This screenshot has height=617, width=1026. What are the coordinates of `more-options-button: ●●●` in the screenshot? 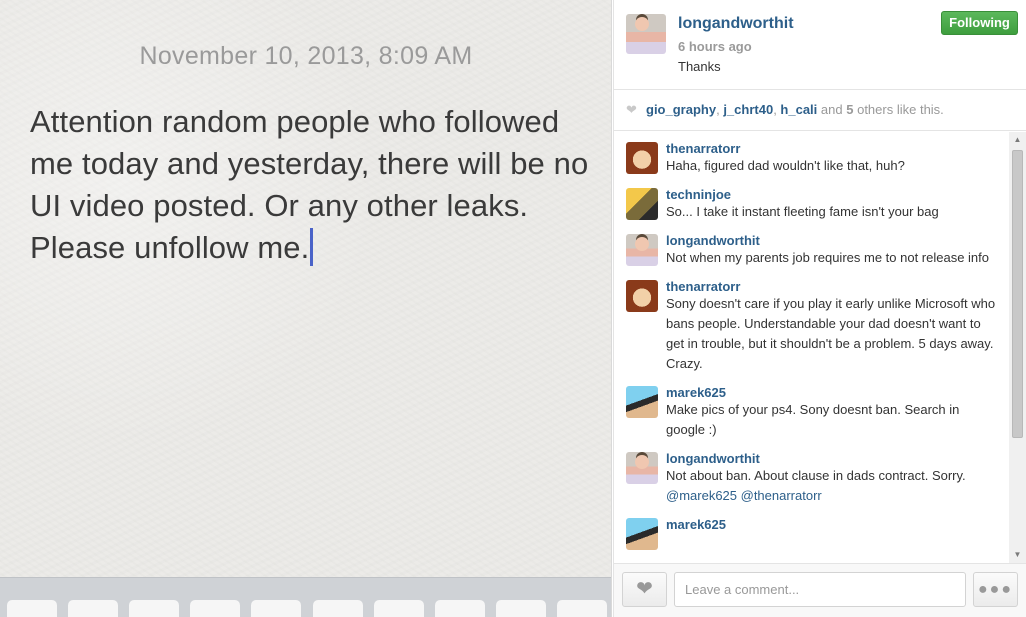 It's located at (995, 589).